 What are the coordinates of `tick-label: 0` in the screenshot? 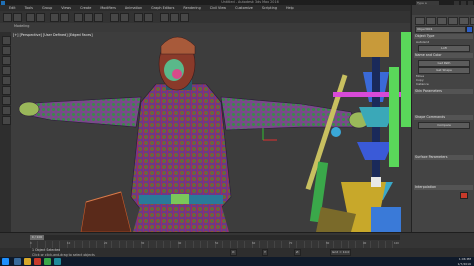 It's located at (31, 243).